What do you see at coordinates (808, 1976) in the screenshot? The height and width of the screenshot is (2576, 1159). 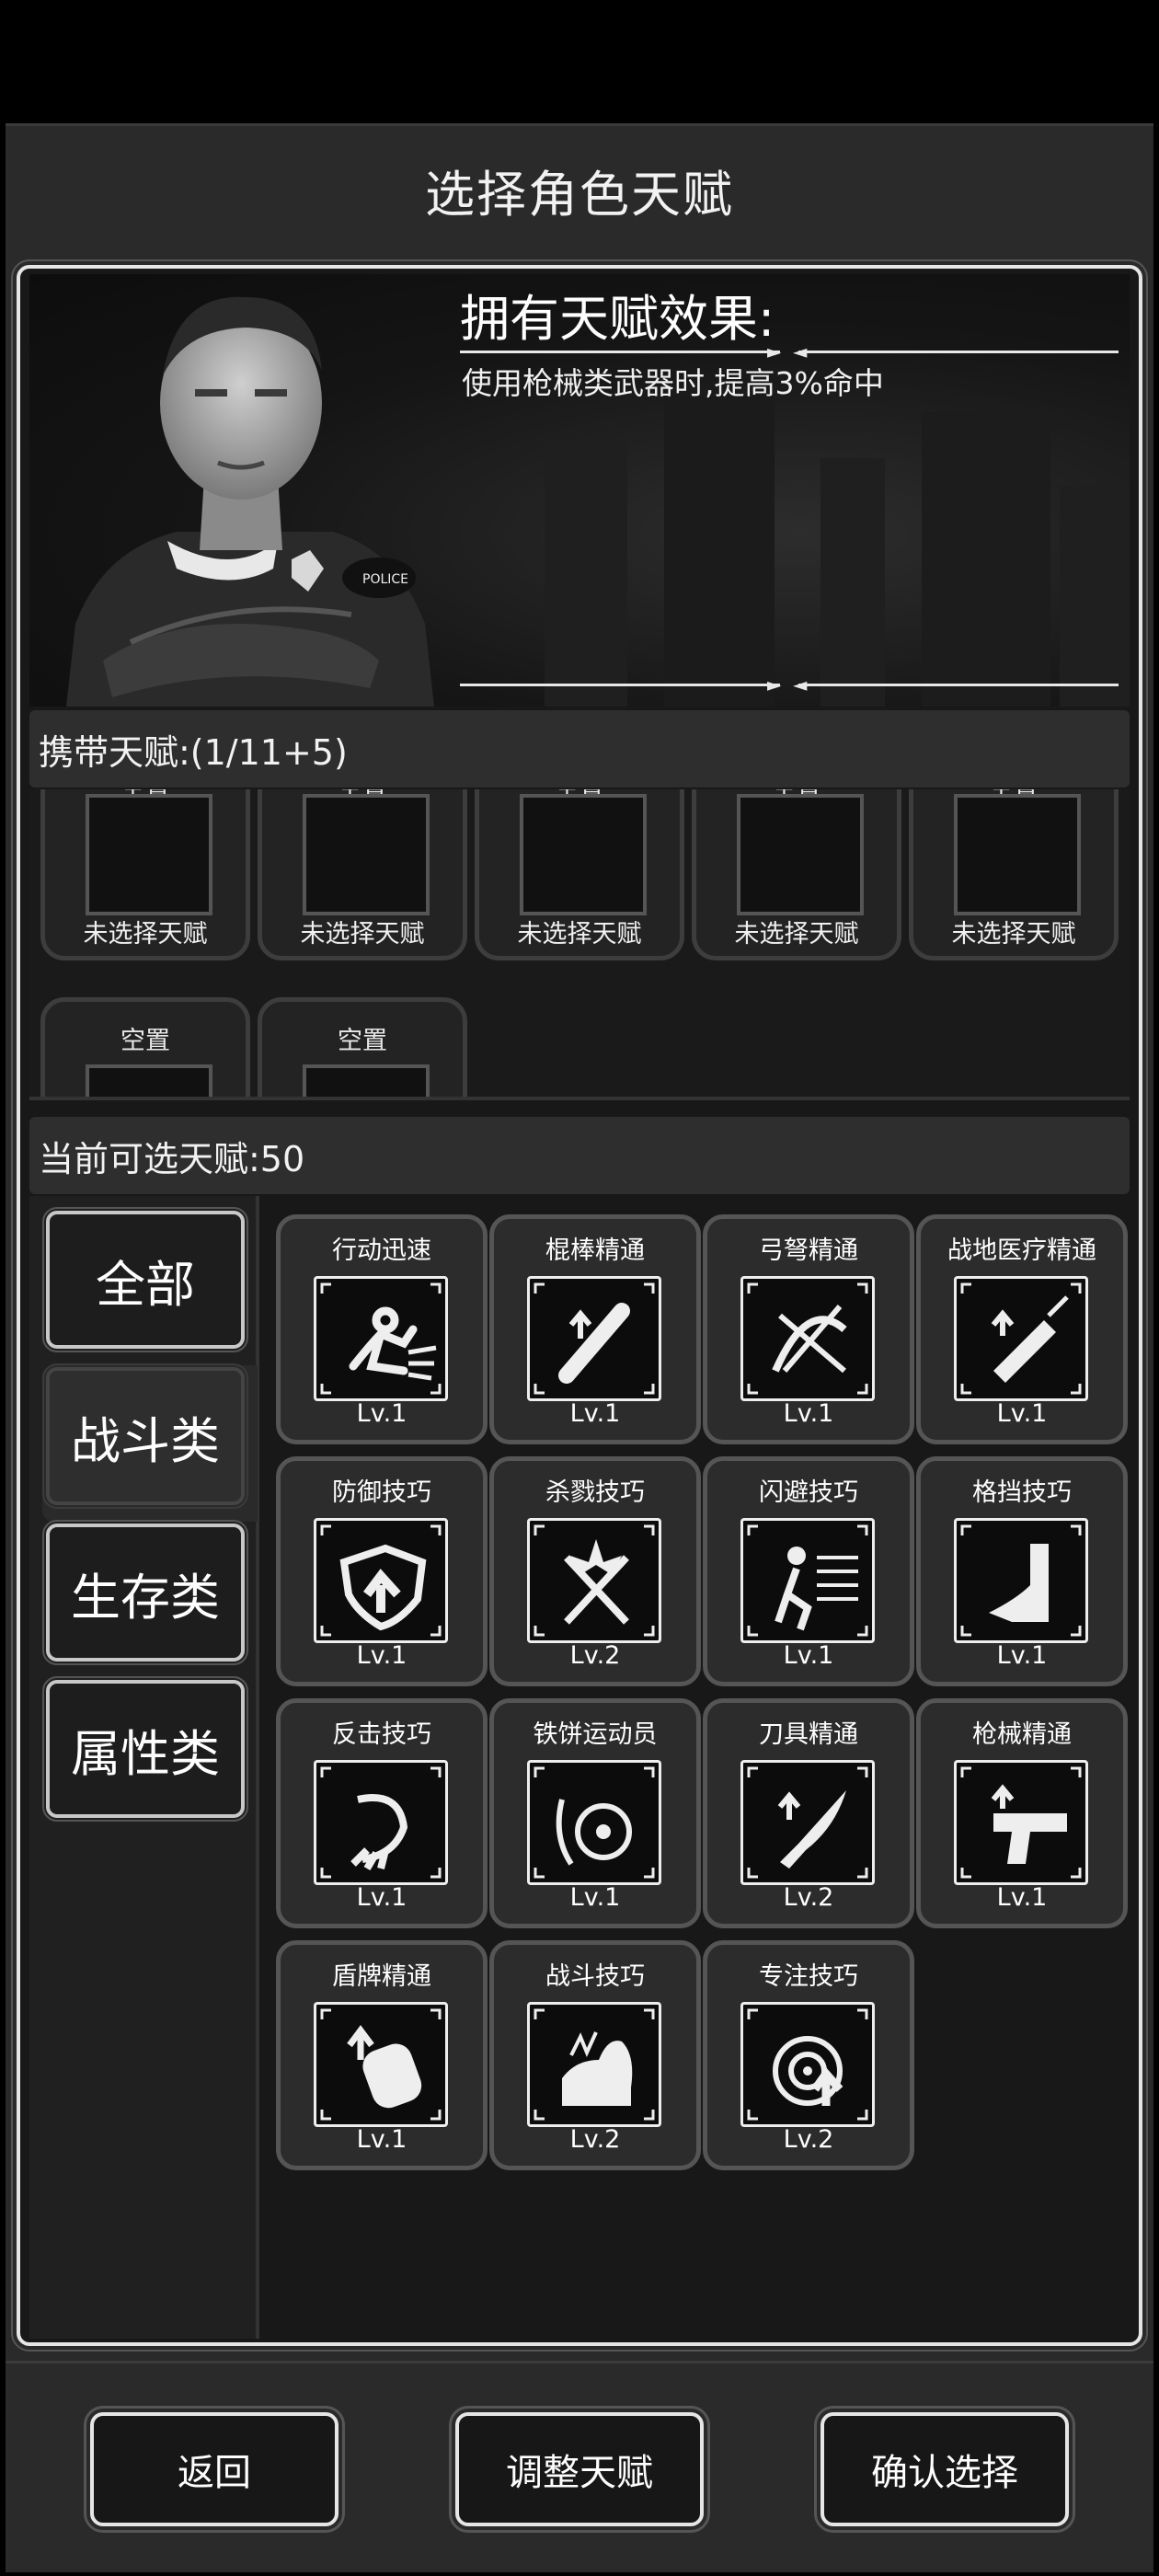 I see `talent-name: 专注技巧` at bounding box center [808, 1976].